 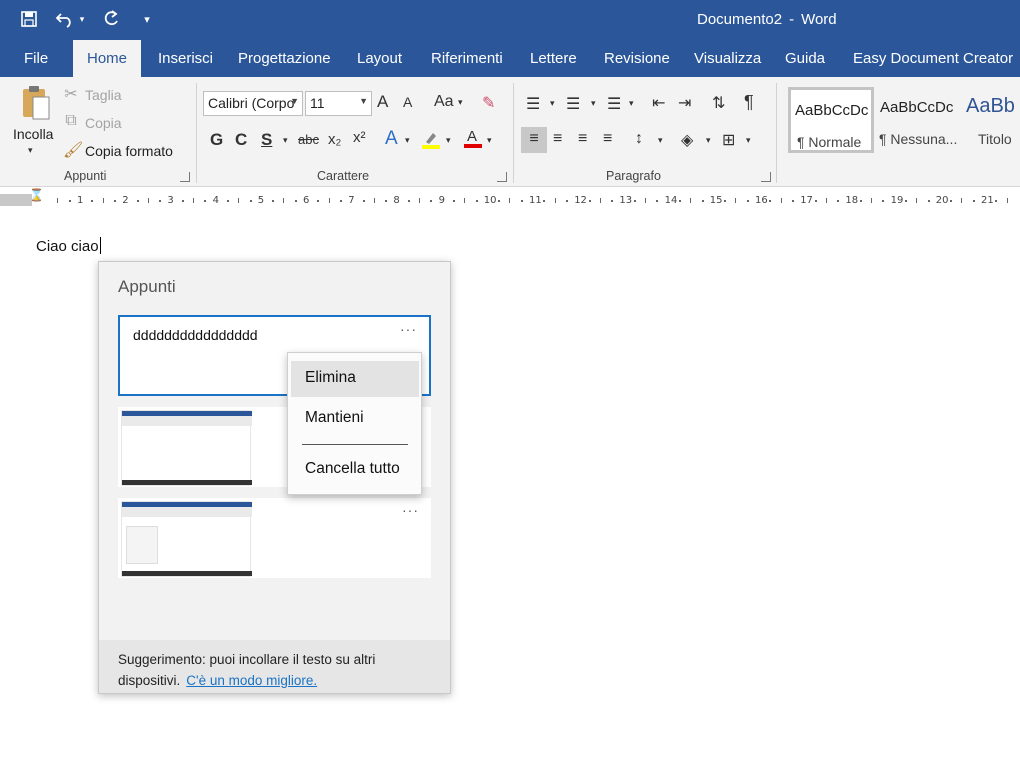 What do you see at coordinates (660, 140) in the screenshot?
I see `line-spacing-dropdown-icon: ▾` at bounding box center [660, 140].